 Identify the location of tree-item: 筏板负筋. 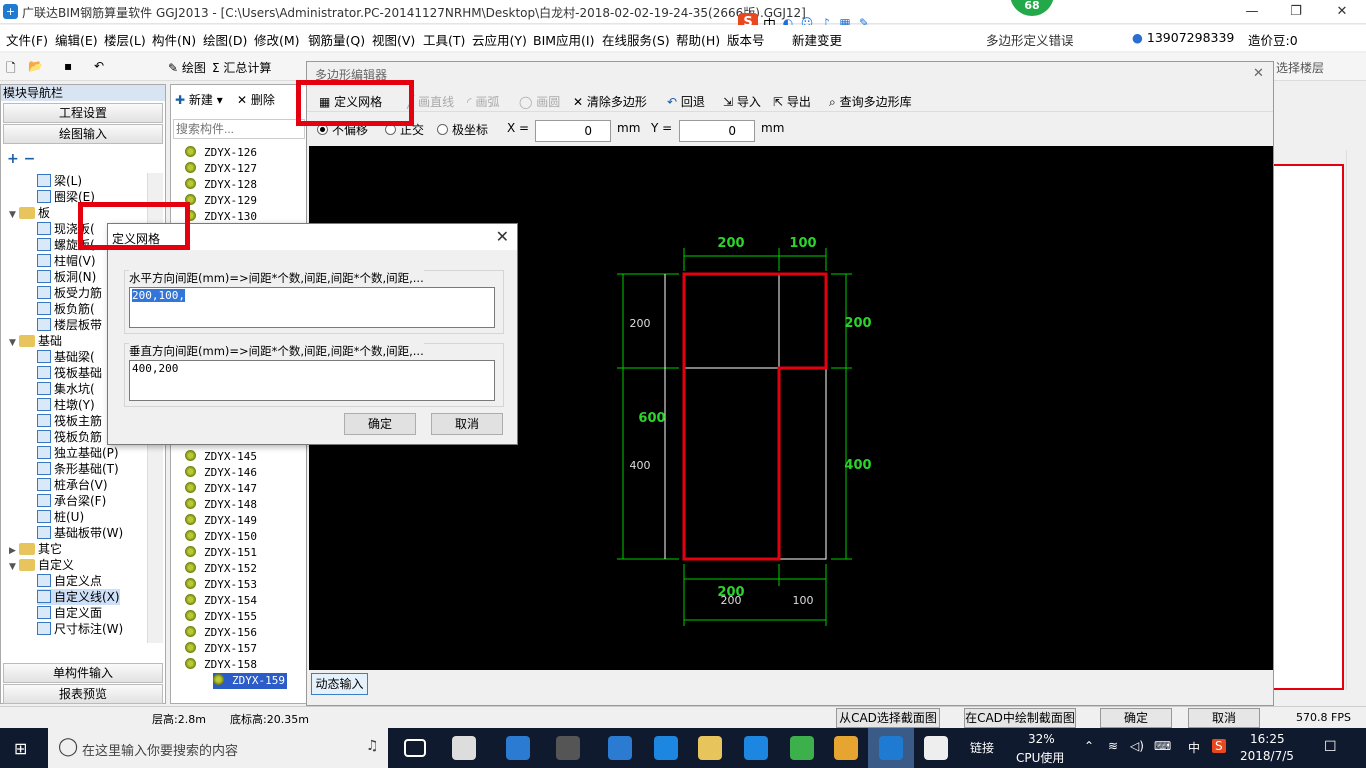
(69, 437).